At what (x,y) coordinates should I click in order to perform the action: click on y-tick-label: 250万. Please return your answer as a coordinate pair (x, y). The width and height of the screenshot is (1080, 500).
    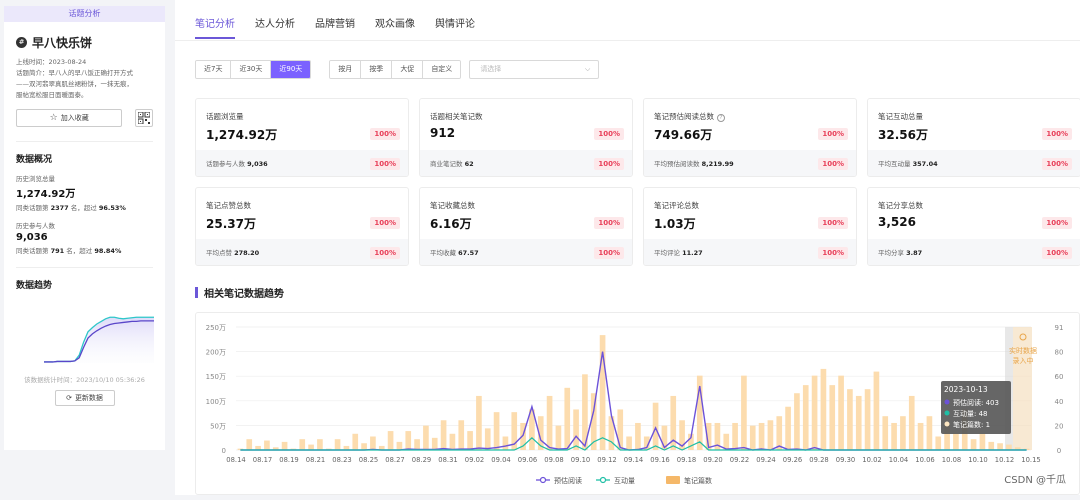
    Looking at the image, I should click on (216, 328).